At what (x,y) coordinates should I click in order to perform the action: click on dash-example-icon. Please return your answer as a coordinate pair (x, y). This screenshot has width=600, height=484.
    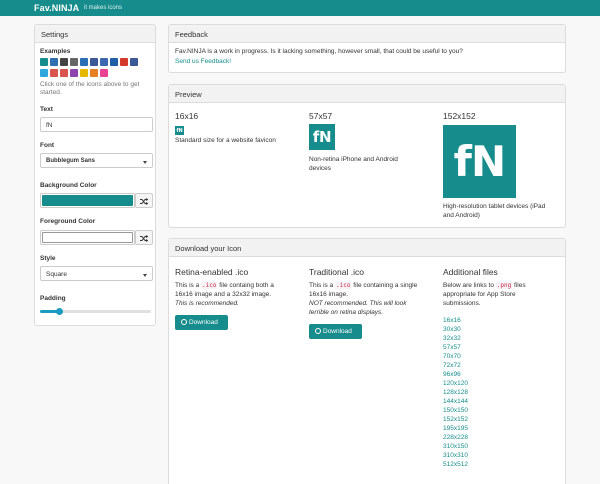
    Looking at the image, I should click on (114, 62).